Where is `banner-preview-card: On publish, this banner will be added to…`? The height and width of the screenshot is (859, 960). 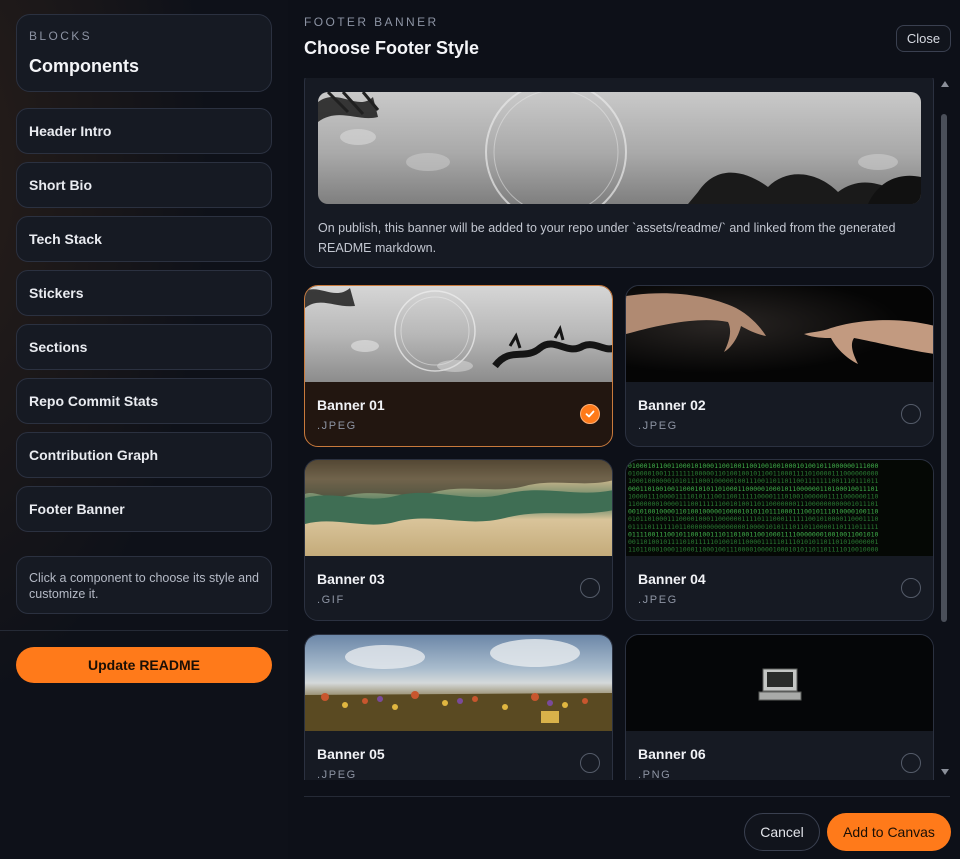 banner-preview-card: On publish, this banner will be added to… is located at coordinates (619, 173).